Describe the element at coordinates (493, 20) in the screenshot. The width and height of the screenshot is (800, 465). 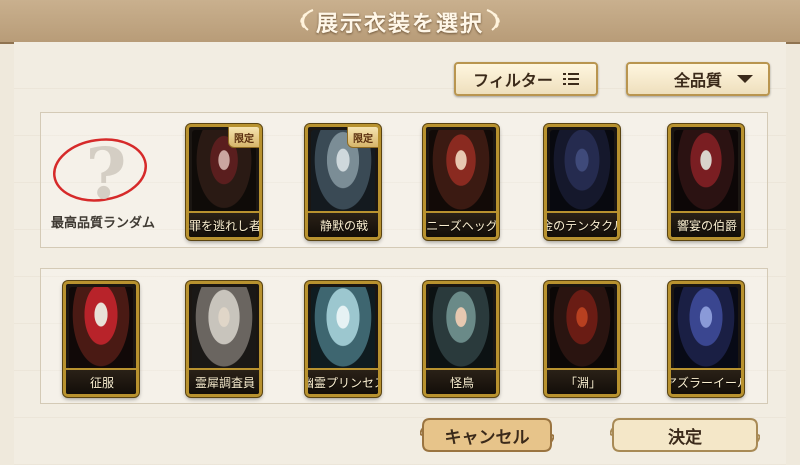
I see `laurel-right-icon` at that location.